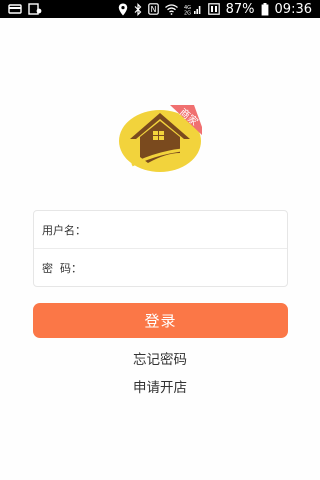 The height and width of the screenshot is (480, 320). Describe the element at coordinates (138, 9) in the screenshot. I see `bluetooth-icon` at that location.